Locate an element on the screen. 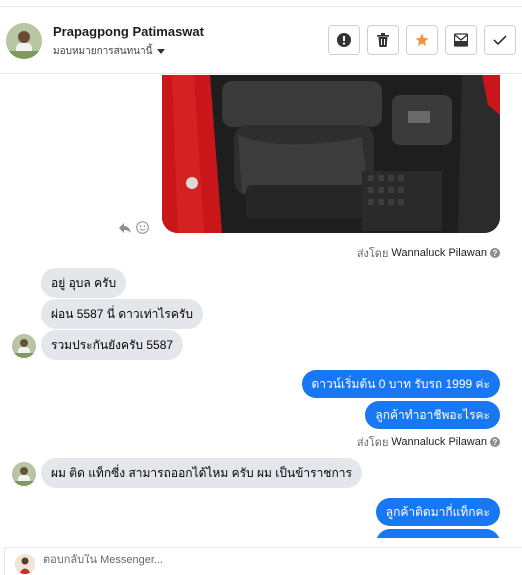 The height and width of the screenshot is (575, 522). alert-icon is located at coordinates (344, 40).